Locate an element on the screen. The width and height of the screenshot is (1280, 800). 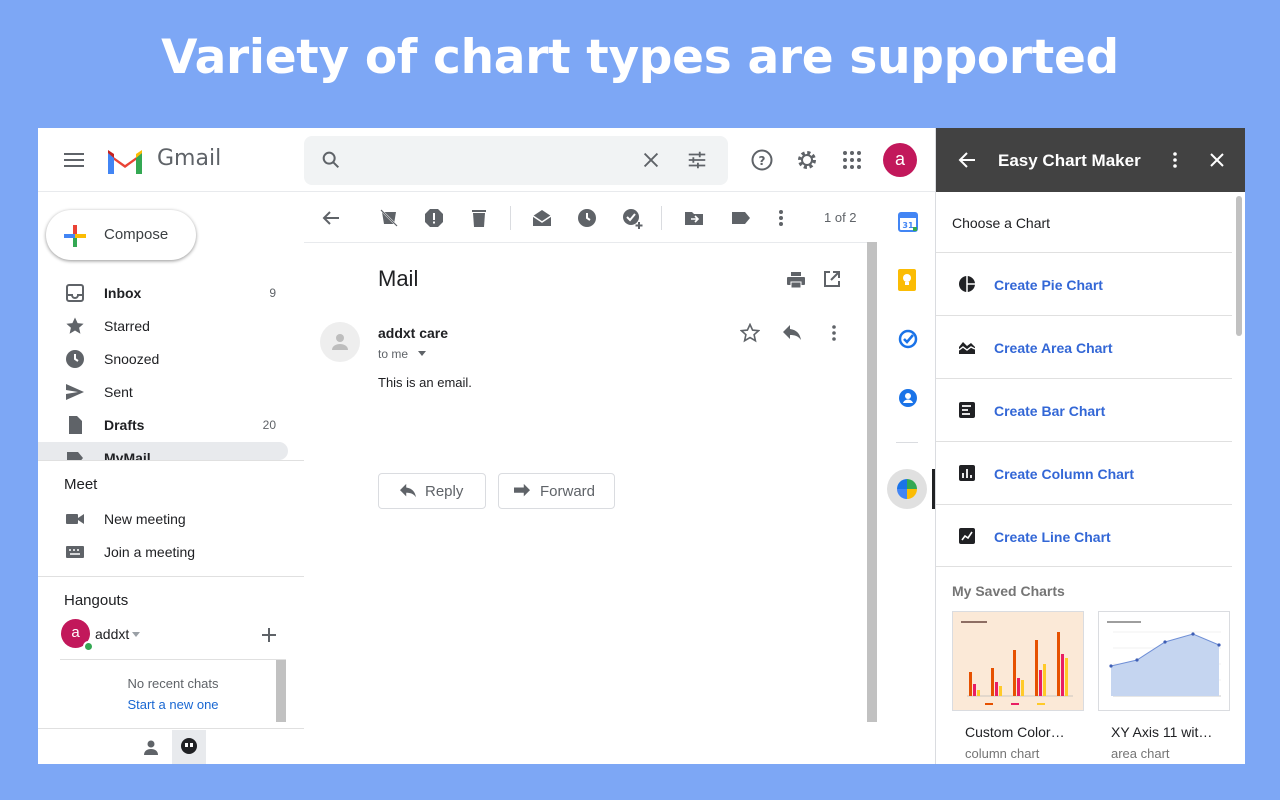
option-label: Create Bar Chart is located at coordinates (1050, 411).